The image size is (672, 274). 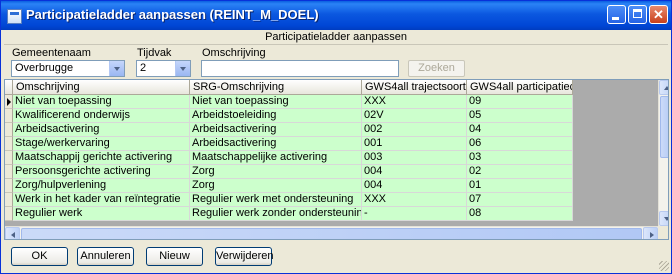 What do you see at coordinates (520, 144) in the screenshot?
I see `cell-participatiecode: 06` at bounding box center [520, 144].